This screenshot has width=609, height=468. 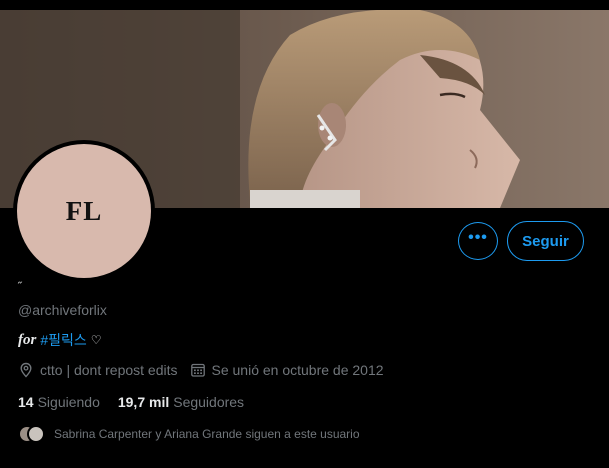 I want to click on bio-heart: ♡, so click(x=96, y=340).